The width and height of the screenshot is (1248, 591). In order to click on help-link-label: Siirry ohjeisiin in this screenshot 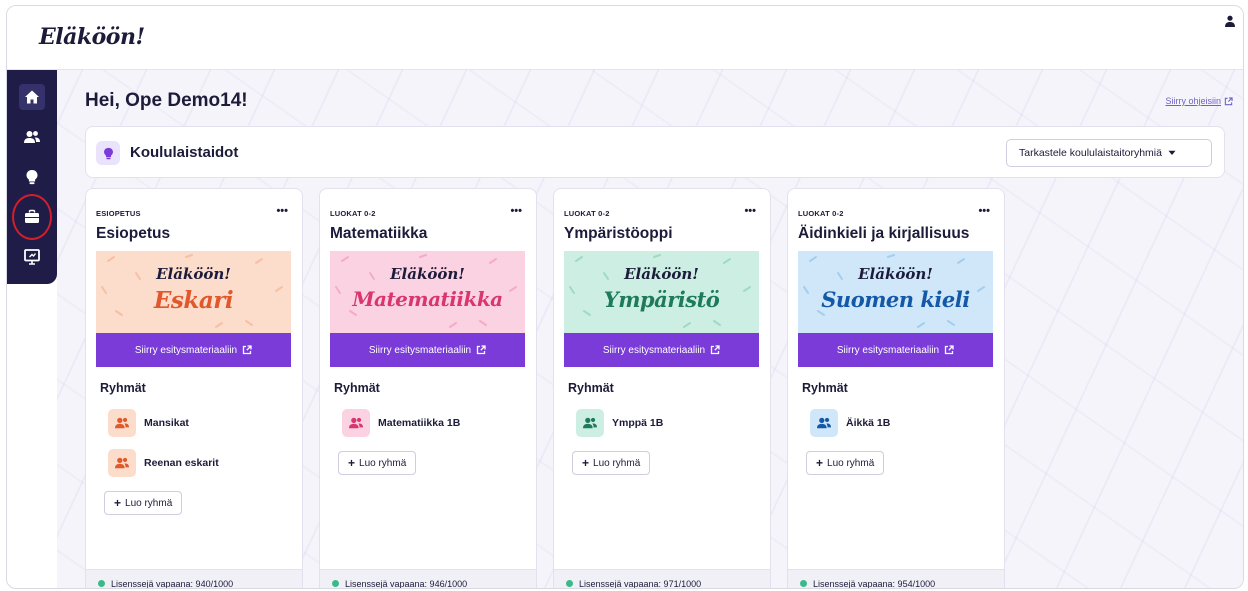, I will do `click(1193, 101)`.